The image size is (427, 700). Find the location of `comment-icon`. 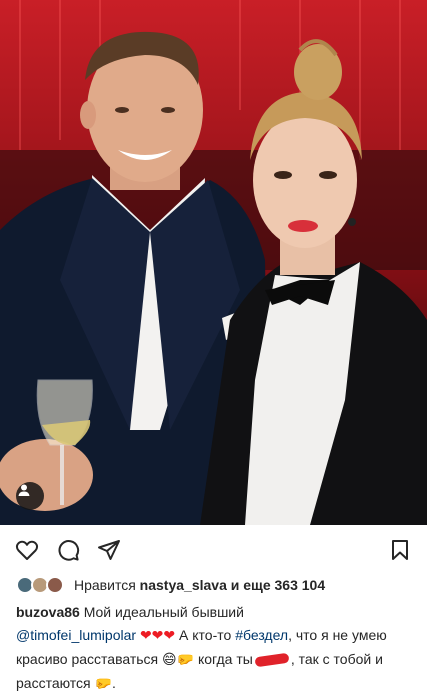

comment-icon is located at coordinates (69, 550).